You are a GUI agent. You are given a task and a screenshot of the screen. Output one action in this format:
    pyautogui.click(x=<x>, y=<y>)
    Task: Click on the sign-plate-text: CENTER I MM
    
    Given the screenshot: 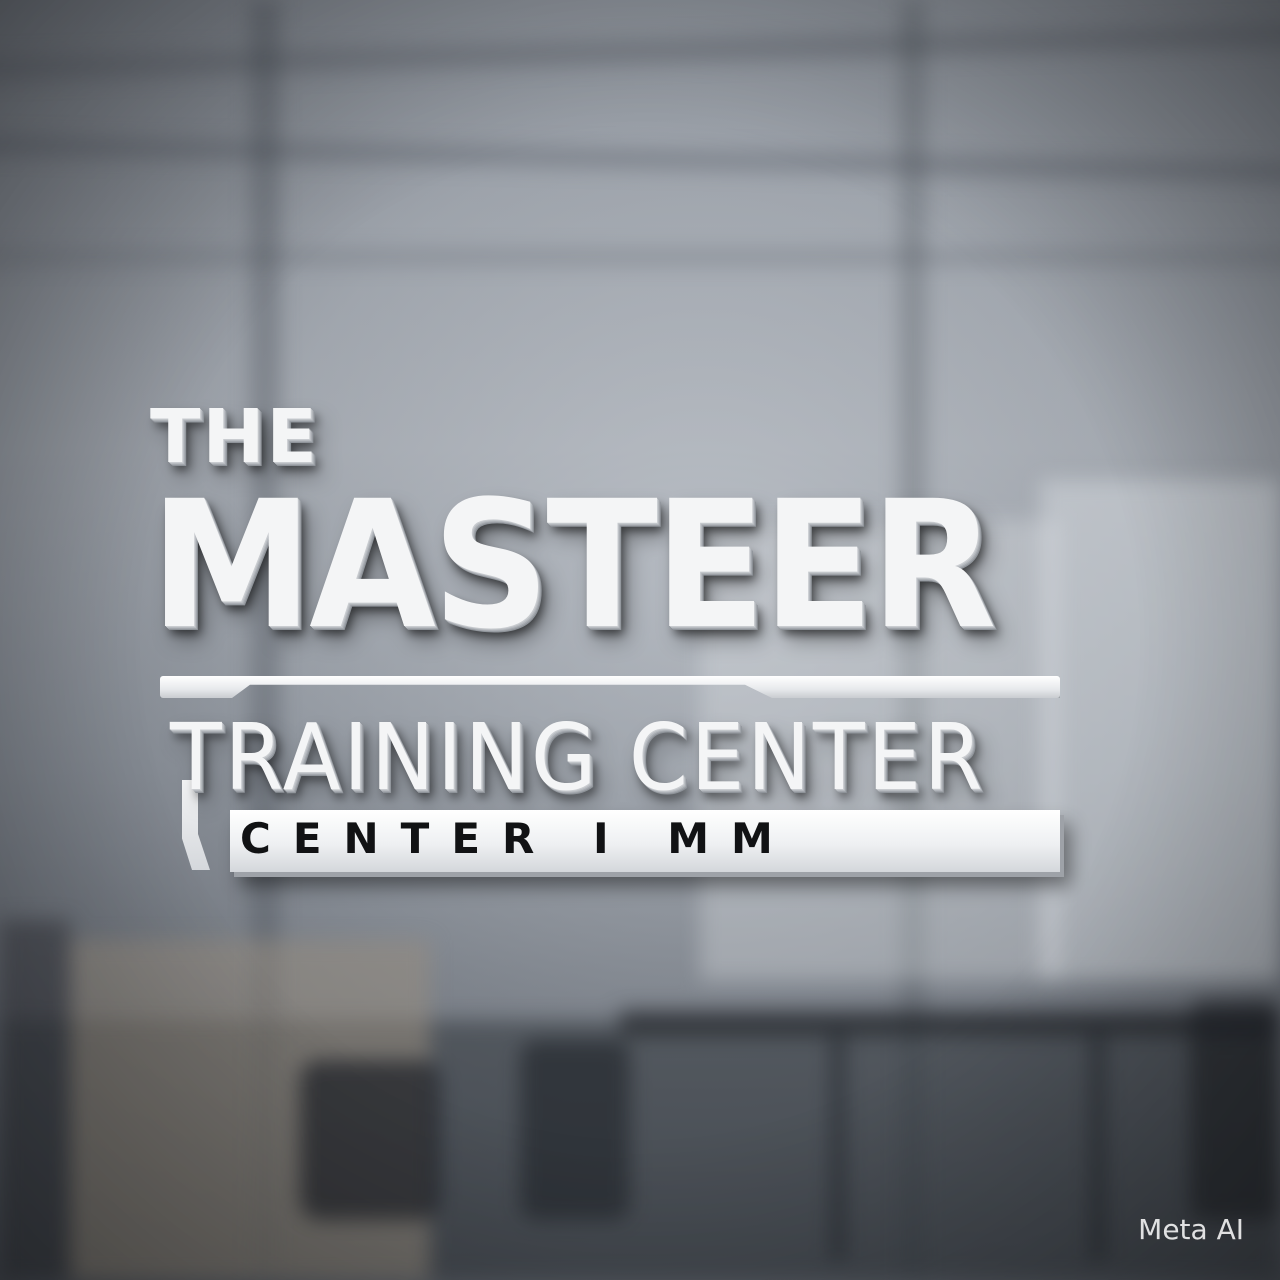 What is the action you would take?
    pyautogui.click(x=517, y=838)
    